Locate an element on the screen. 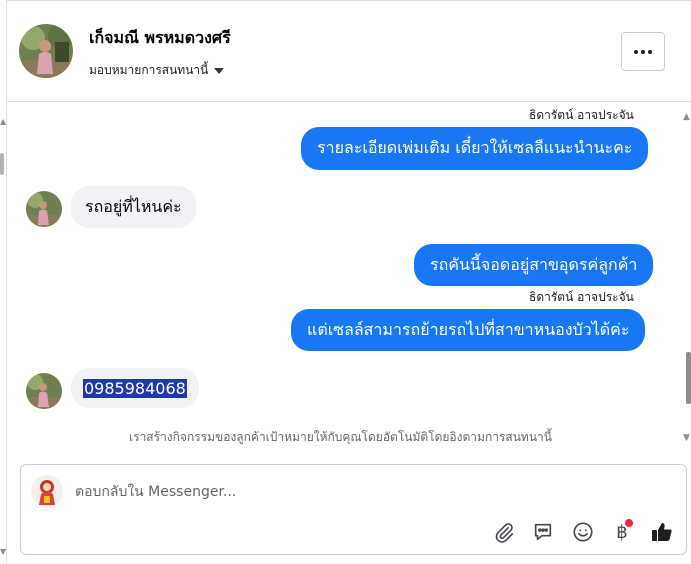 This screenshot has width=691, height=564. reply-input is located at coordinates (285, 492).